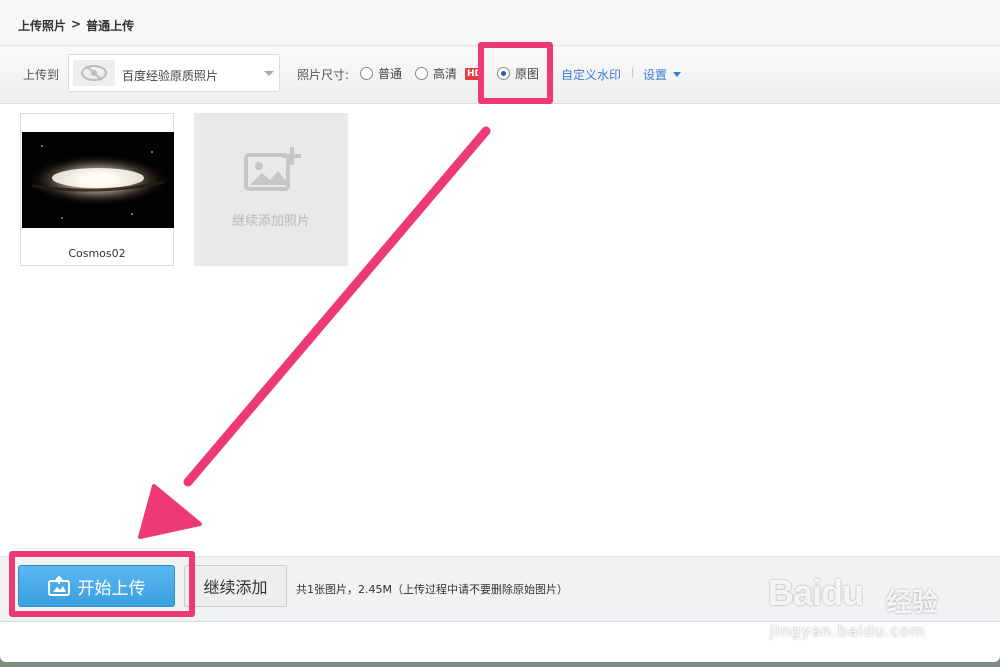 The image size is (1000, 667). What do you see at coordinates (655, 75) in the screenshot?
I see `settings-label: 设置` at bounding box center [655, 75].